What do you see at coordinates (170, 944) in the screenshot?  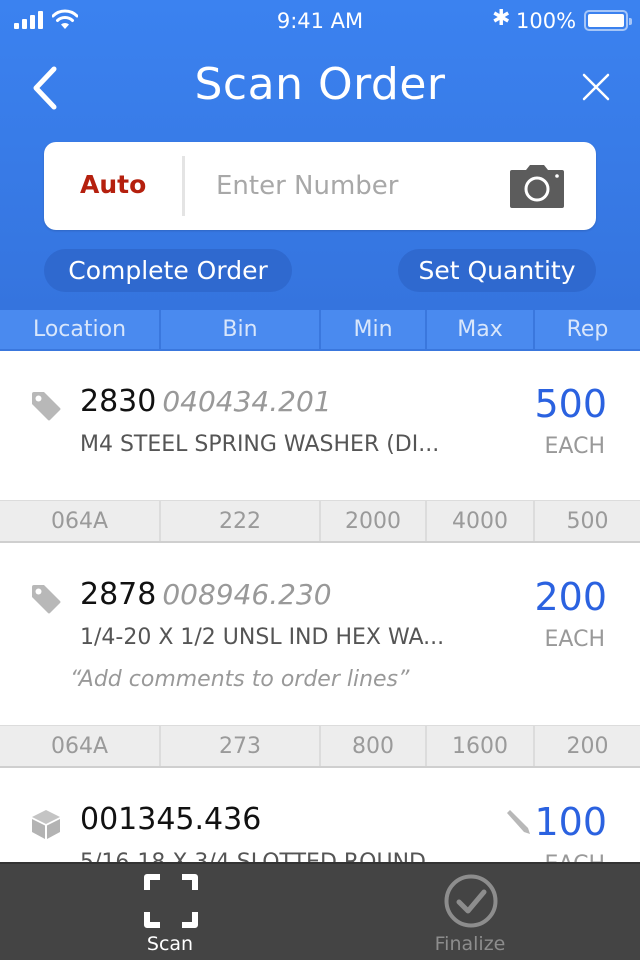 I see `tab-scan-label: Scan` at bounding box center [170, 944].